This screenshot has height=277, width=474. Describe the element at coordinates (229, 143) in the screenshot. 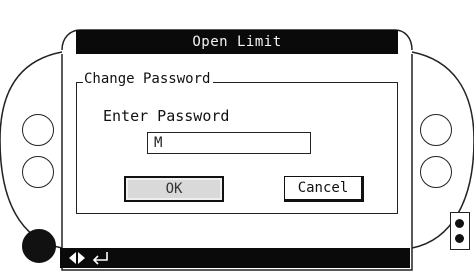

I see `password-input` at that location.